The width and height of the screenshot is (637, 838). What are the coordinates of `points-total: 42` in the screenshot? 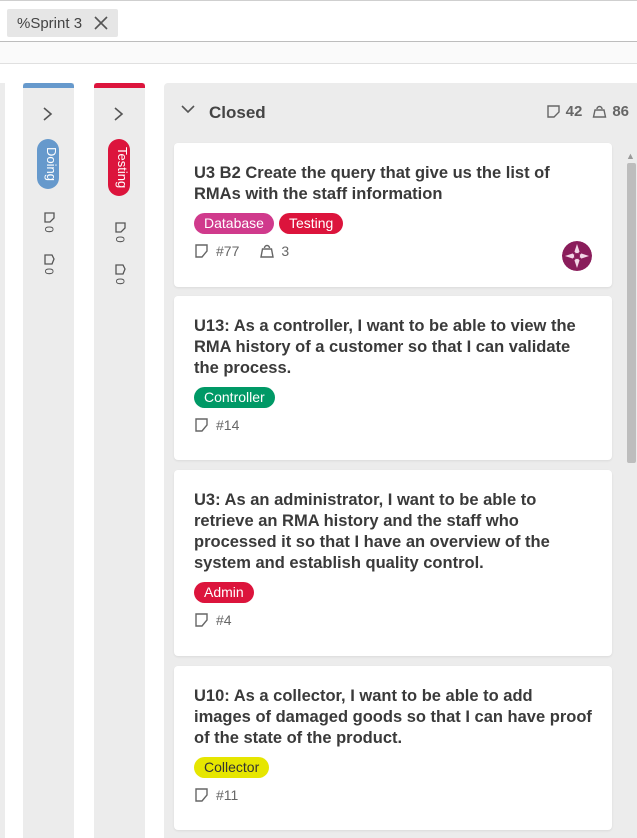 It's located at (574, 111).